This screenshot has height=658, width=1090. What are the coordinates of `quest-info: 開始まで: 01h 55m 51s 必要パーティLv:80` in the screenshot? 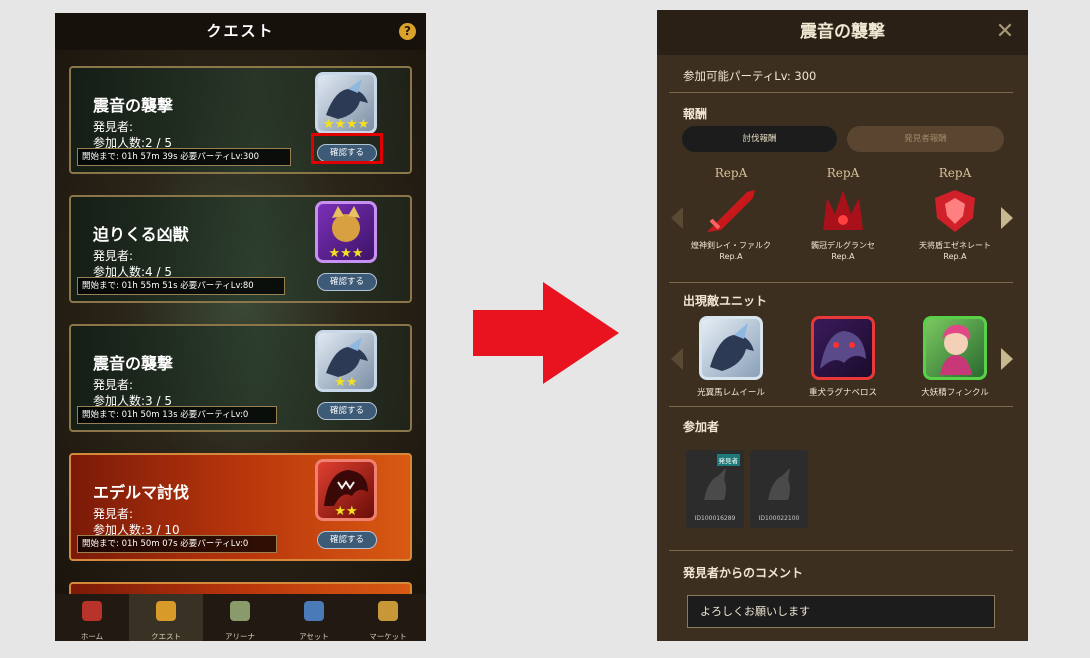 It's located at (181, 286).